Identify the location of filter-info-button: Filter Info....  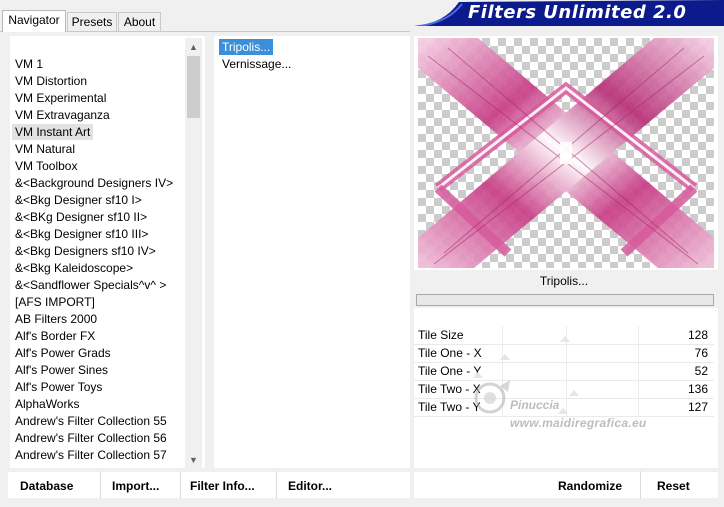
(222, 486).